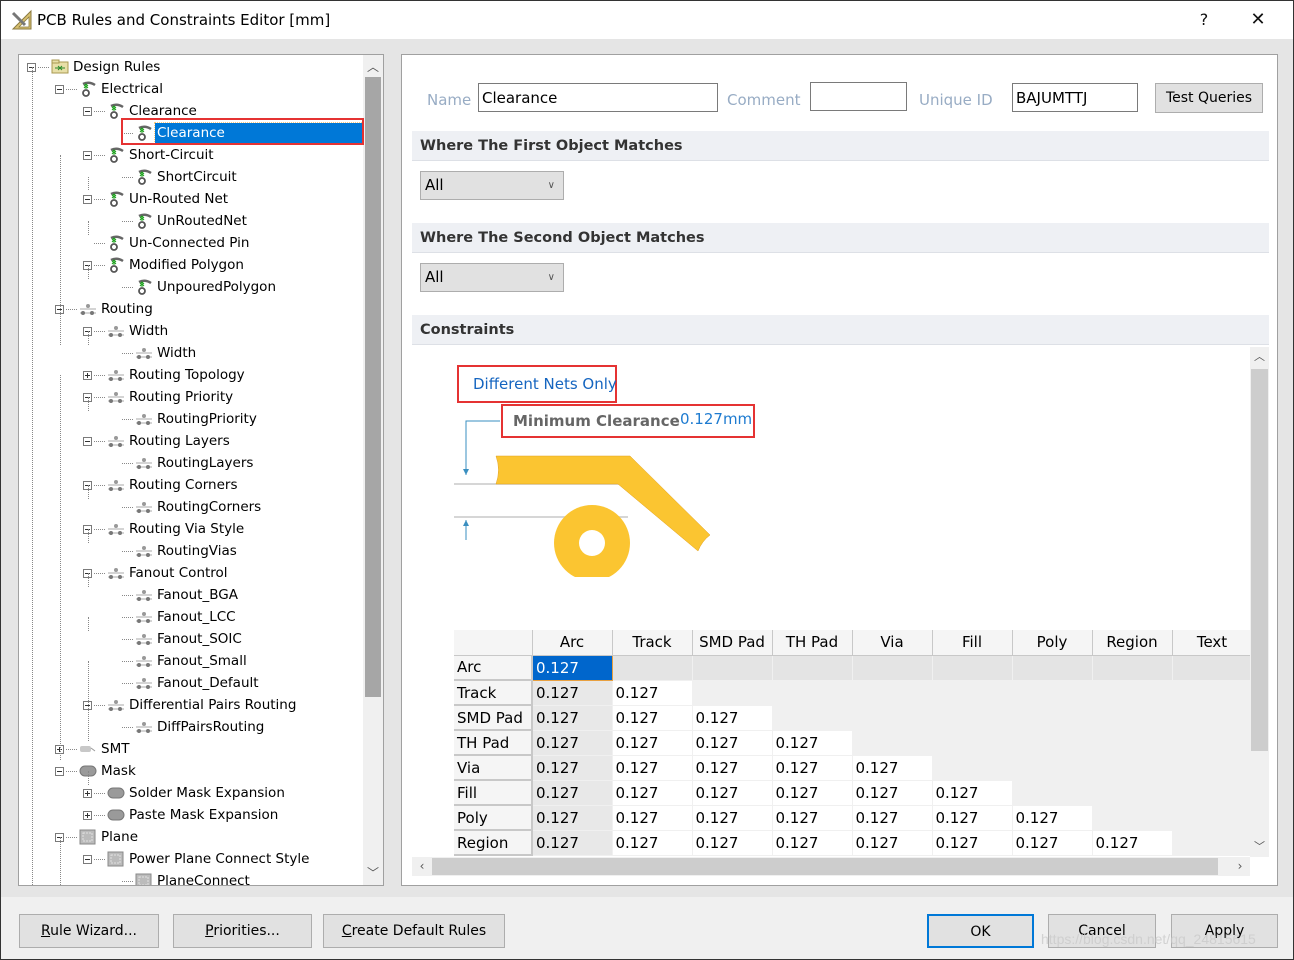  I want to click on name-input, so click(598, 97).